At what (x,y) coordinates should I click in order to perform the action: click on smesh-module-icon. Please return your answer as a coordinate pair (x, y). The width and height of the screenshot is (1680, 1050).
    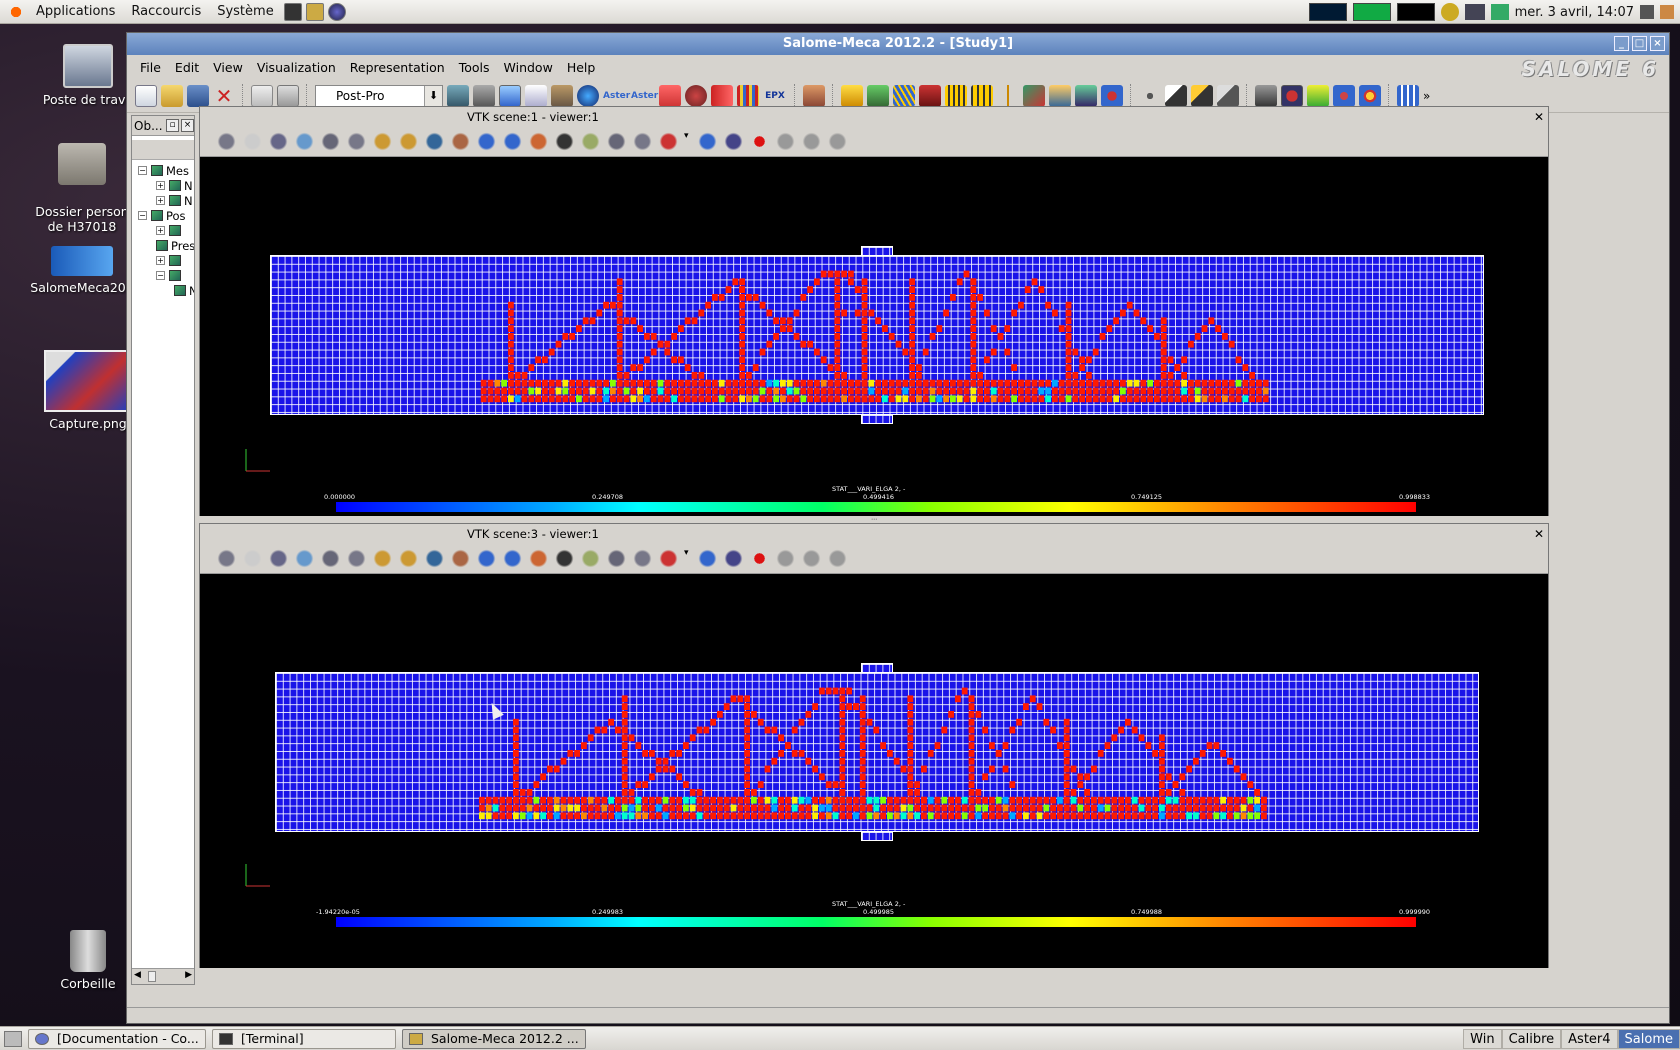
    Looking at the image, I should click on (484, 95).